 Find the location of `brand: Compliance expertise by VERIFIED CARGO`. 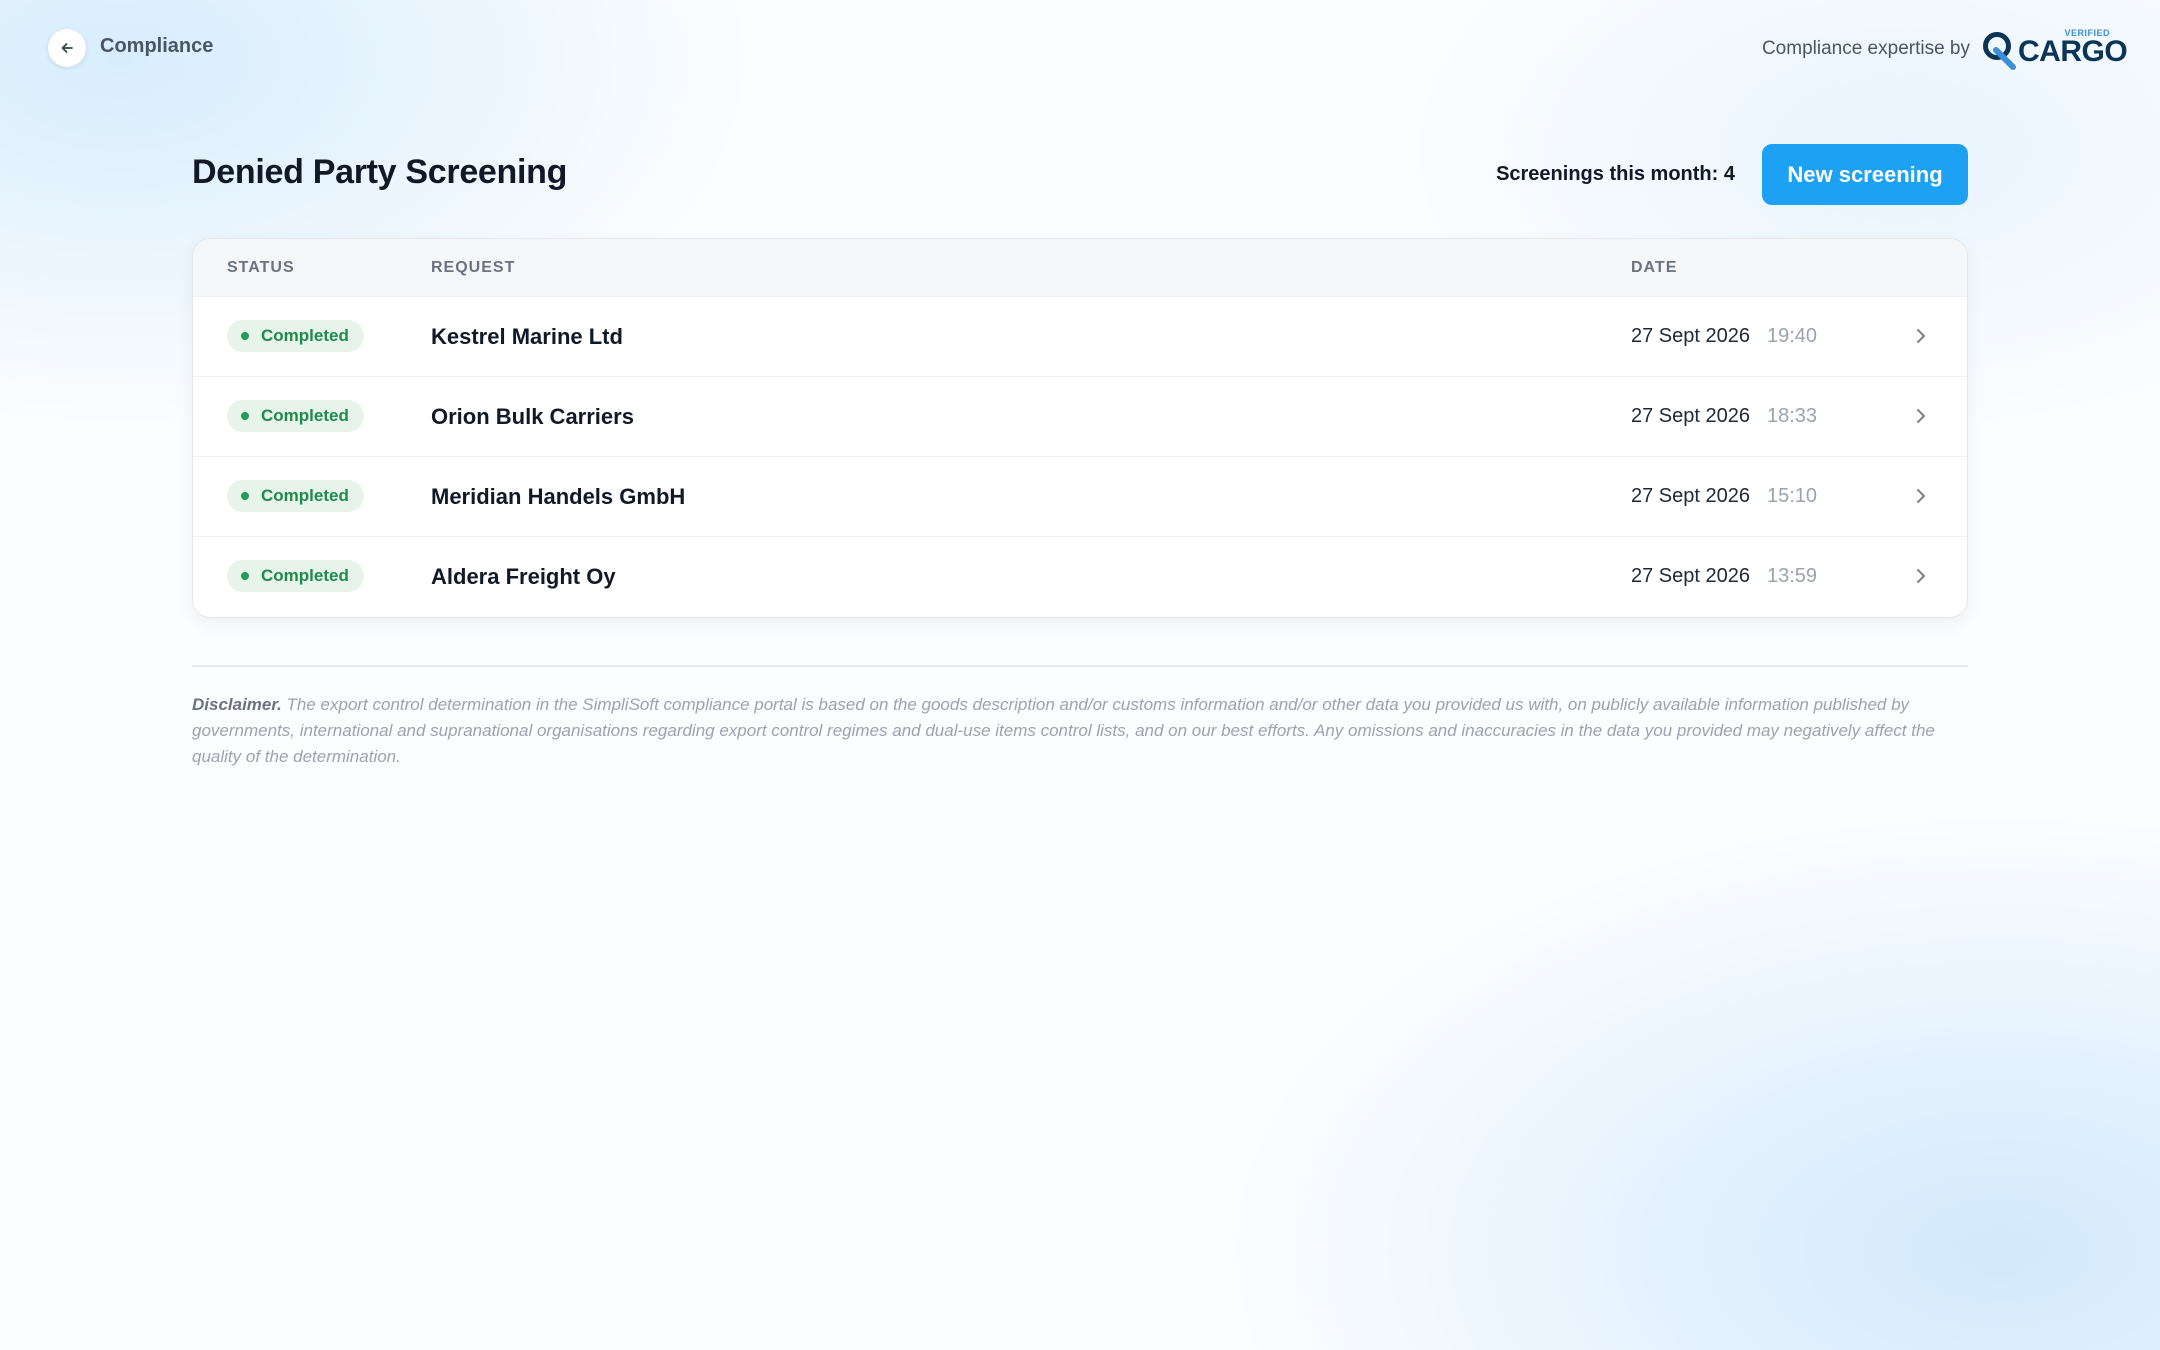

brand: Compliance expertise by VERIFIED CARGO is located at coordinates (1944, 48).